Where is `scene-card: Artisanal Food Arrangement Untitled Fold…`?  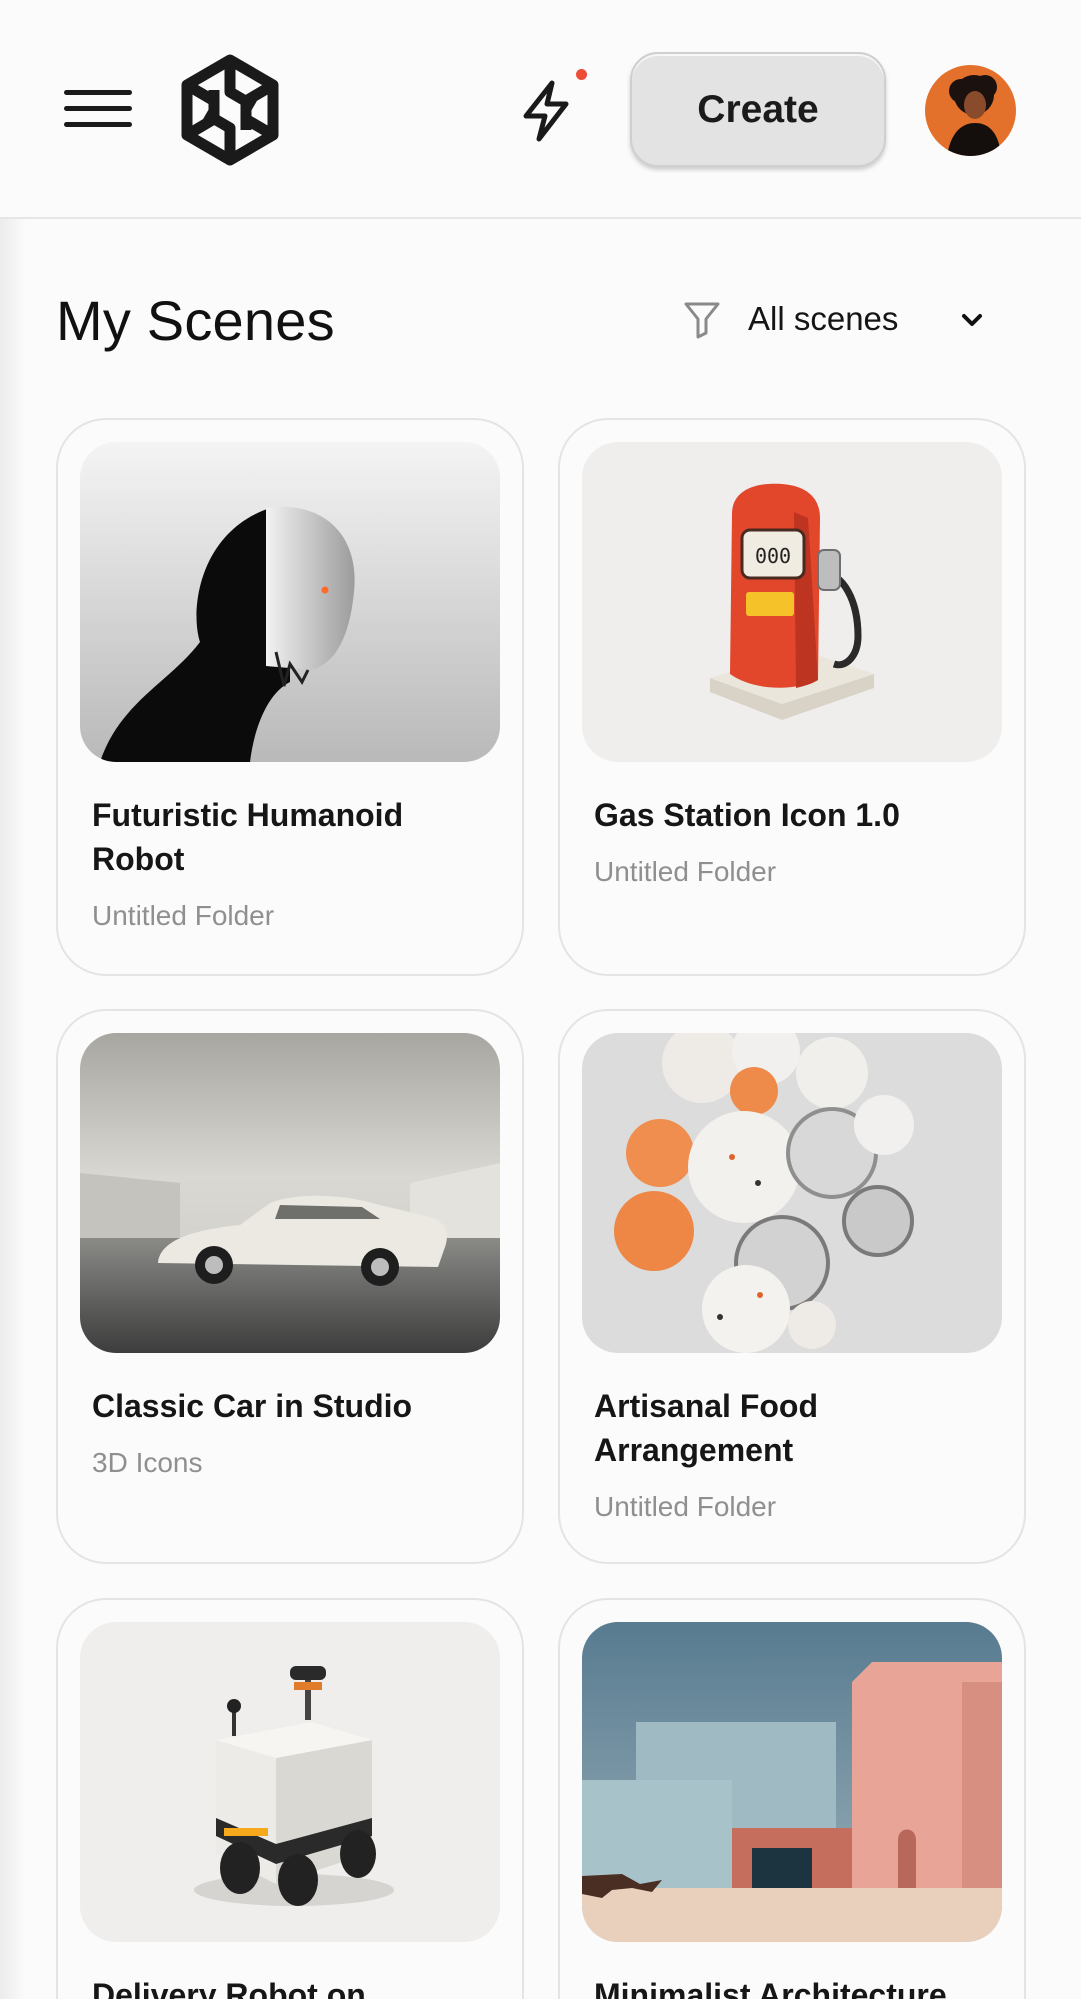
scene-card: Artisanal Food Arrangement Untitled Fold… is located at coordinates (792, 1286).